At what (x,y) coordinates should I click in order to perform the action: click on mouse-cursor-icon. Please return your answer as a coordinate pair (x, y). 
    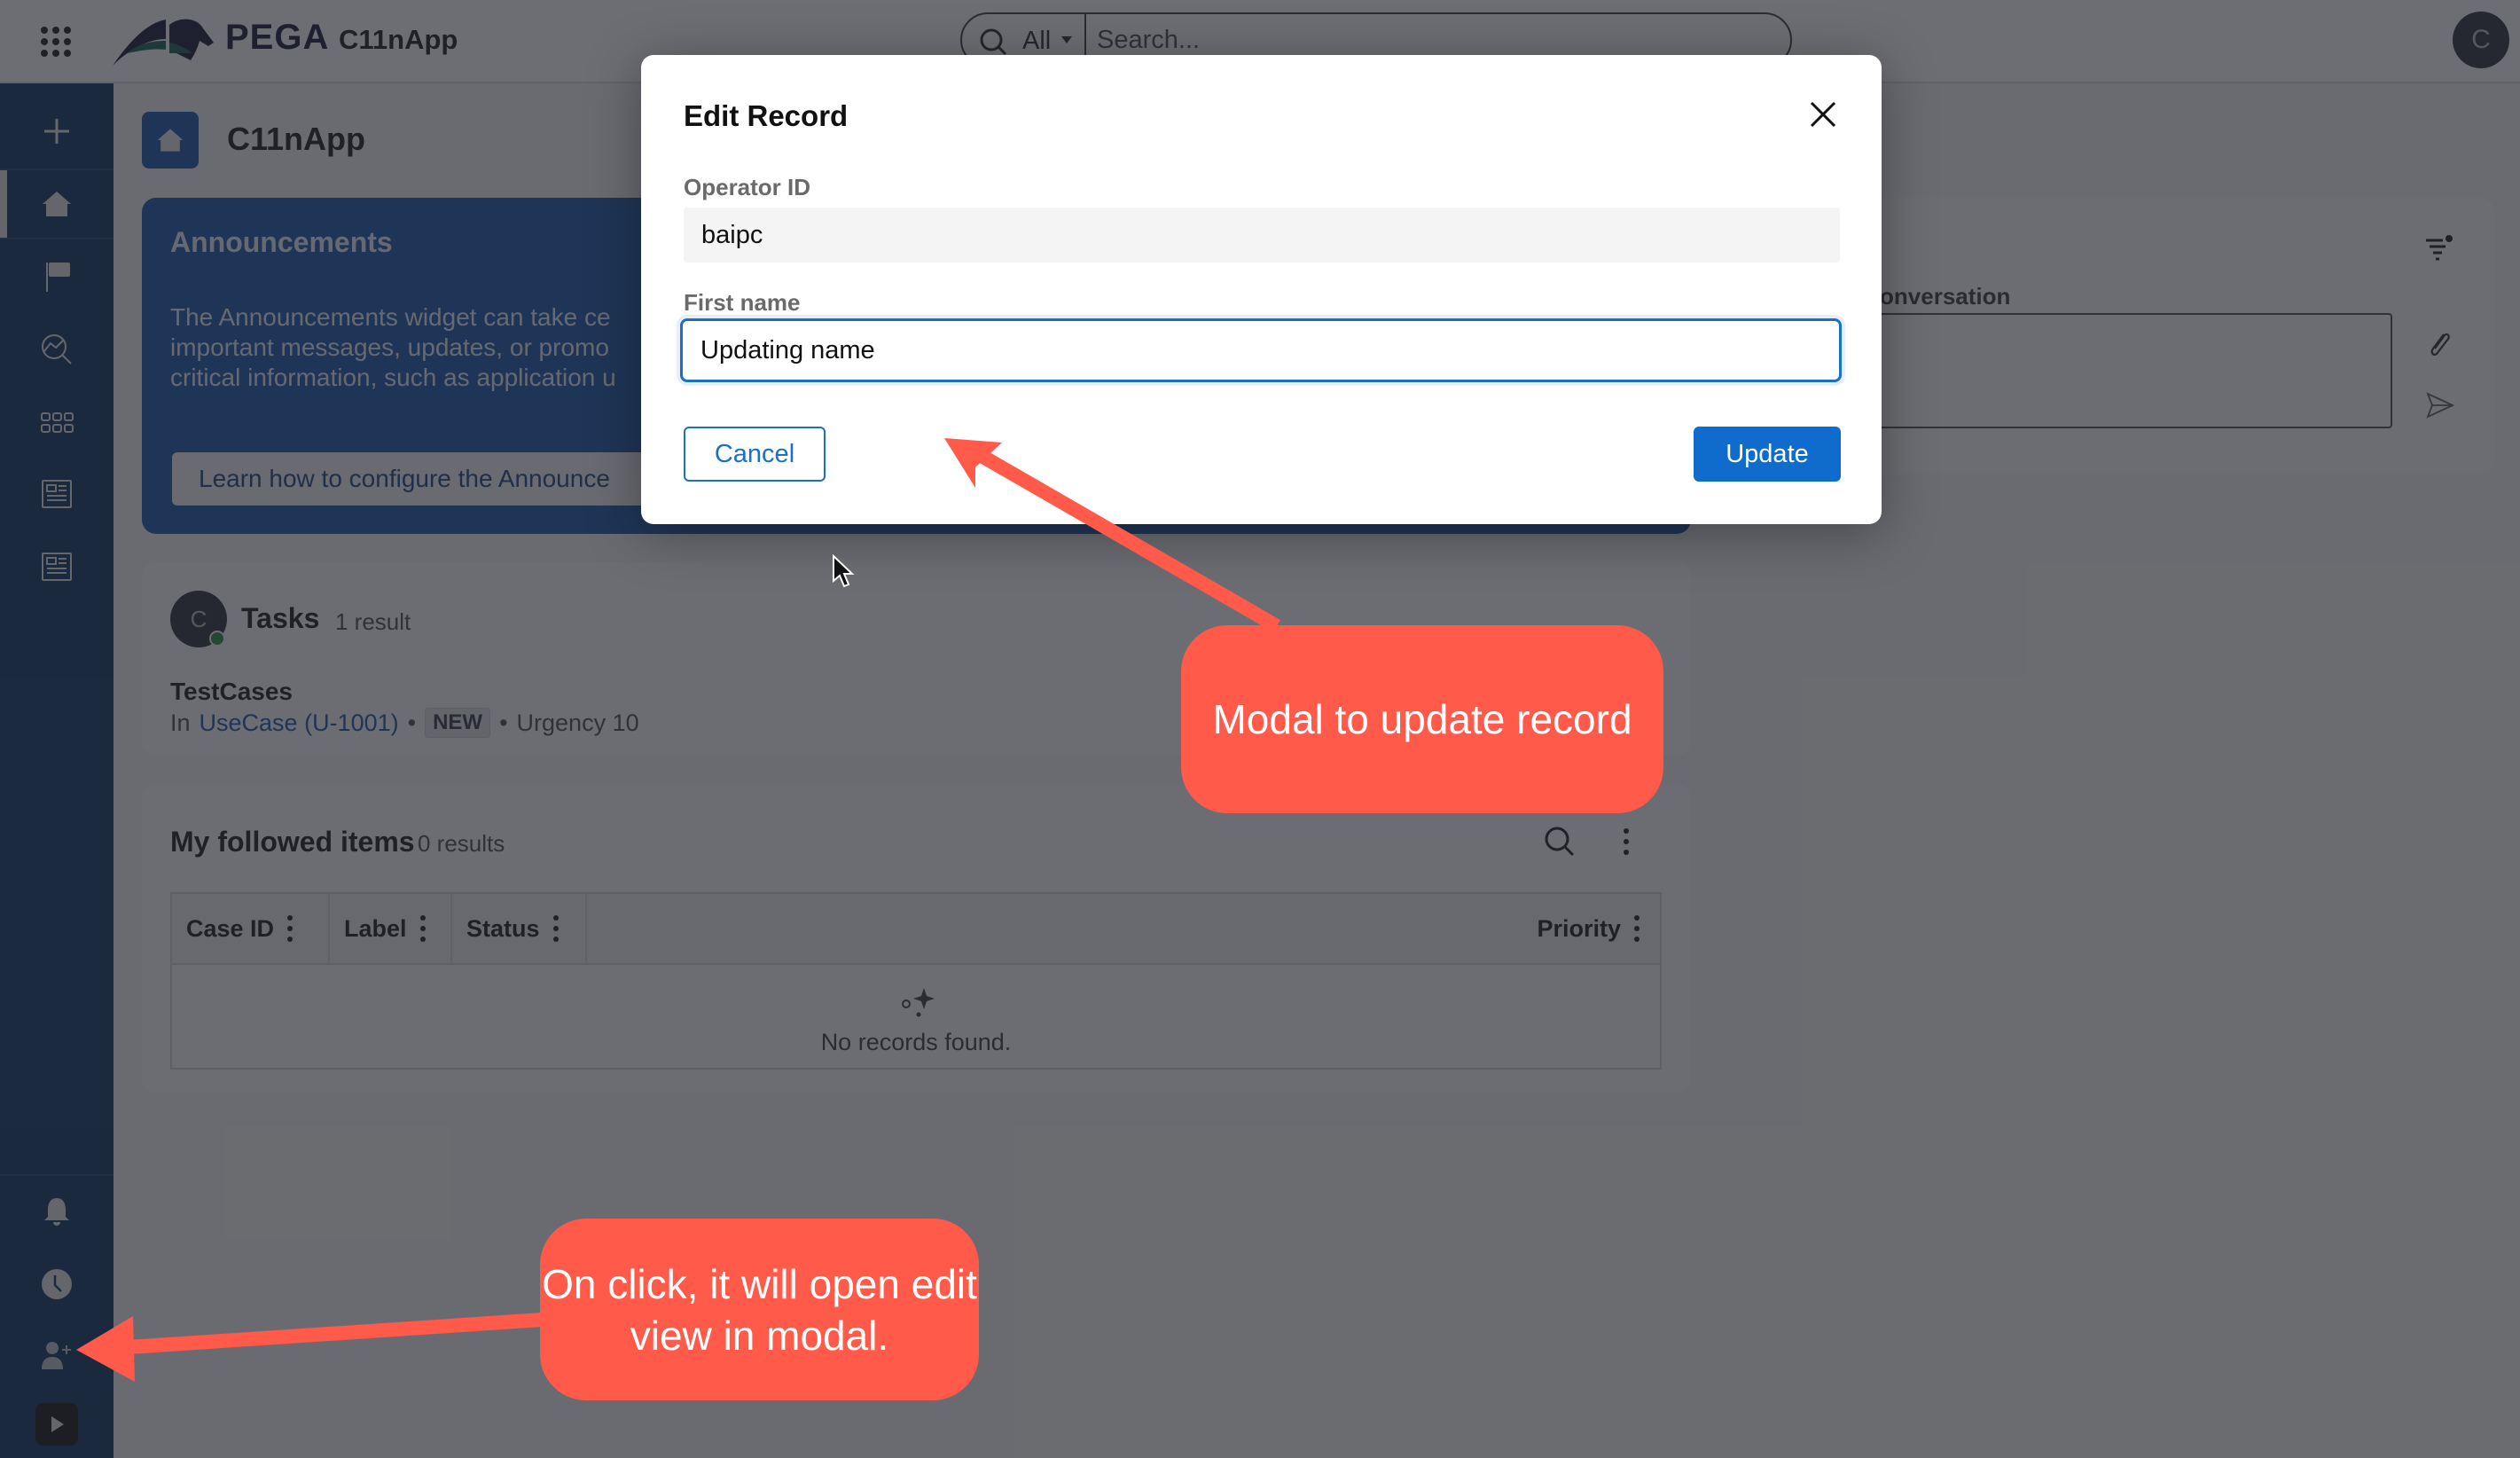
    Looking at the image, I should click on (844, 571).